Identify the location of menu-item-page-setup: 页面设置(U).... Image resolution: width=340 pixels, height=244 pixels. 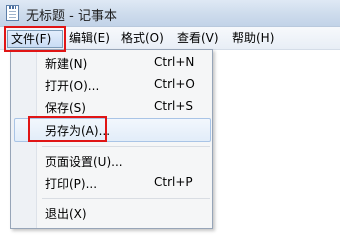
(112, 160).